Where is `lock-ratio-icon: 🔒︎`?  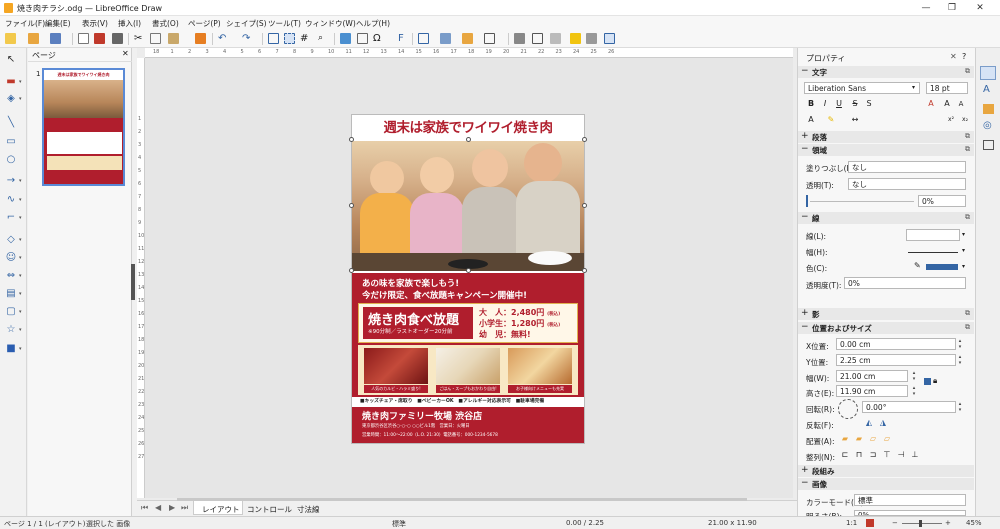
lock-ratio-icon: 🔒︎ is located at coordinates (935, 381).